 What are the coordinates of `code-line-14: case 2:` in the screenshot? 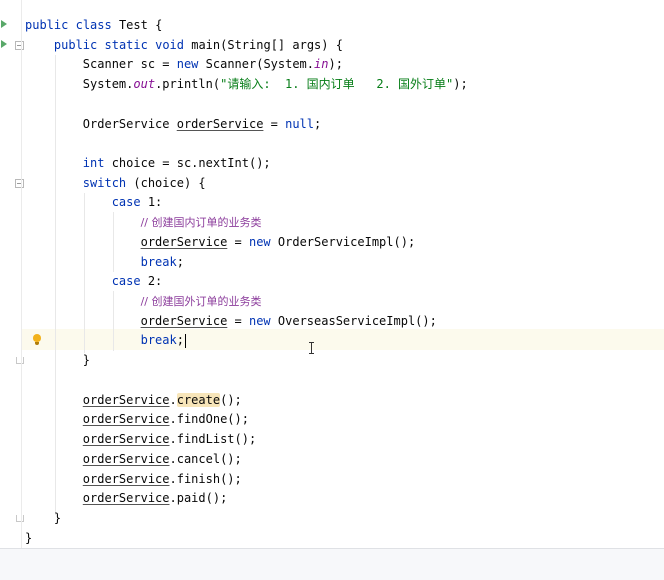 It's located at (94, 282).